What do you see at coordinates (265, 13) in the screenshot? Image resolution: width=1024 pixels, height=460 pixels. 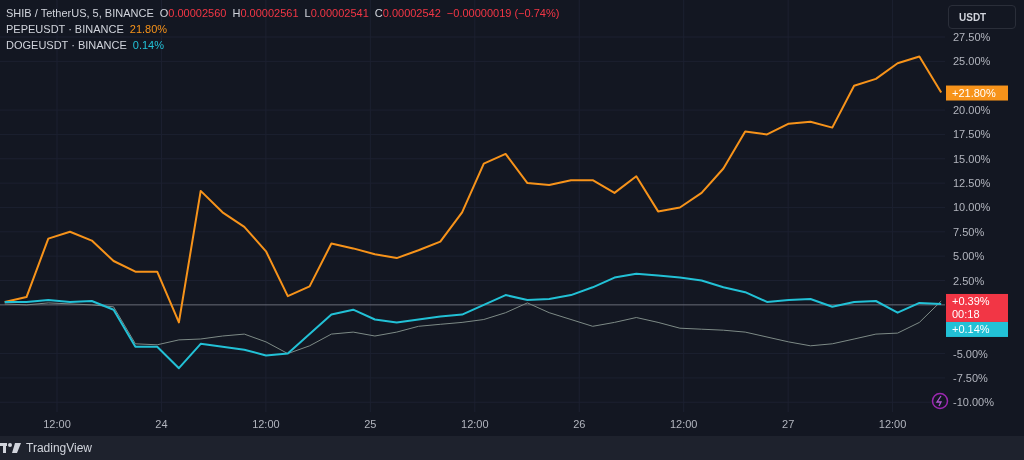 I see `ohlc-value: H0.00002561` at bounding box center [265, 13].